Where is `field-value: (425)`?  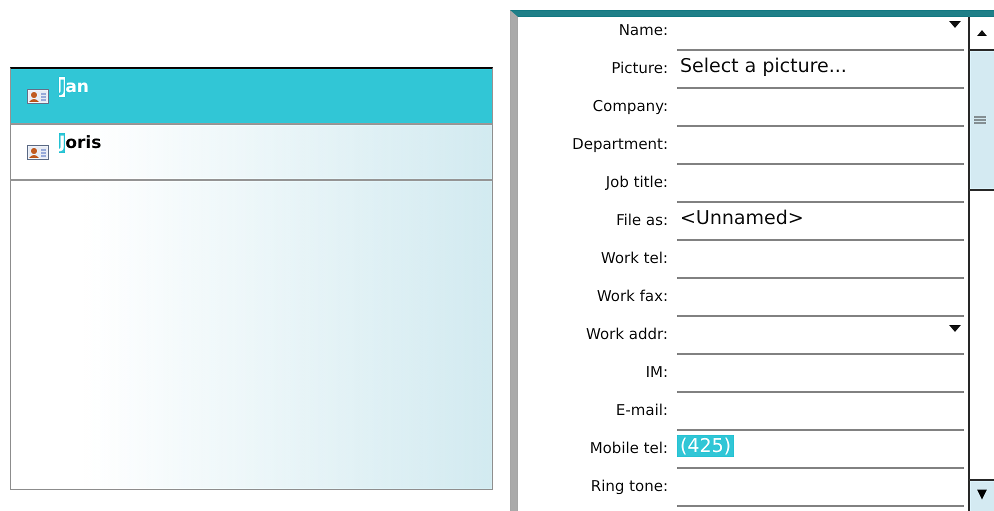
field-value: (425) is located at coordinates (705, 446).